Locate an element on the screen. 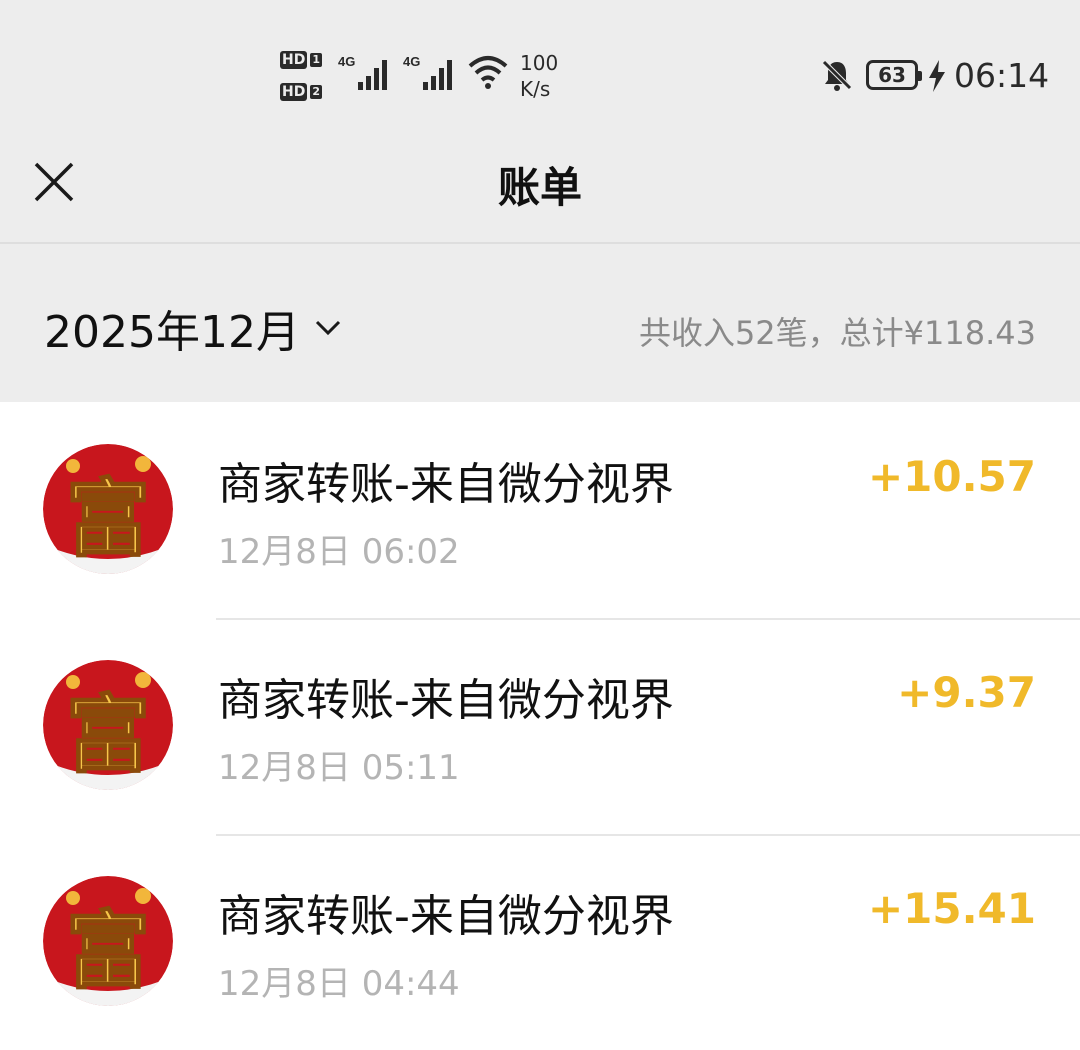  status-bar: HD 1 HD 2 4G 4G 100 K/s 63 06:14 is located at coordinates (540, 60).